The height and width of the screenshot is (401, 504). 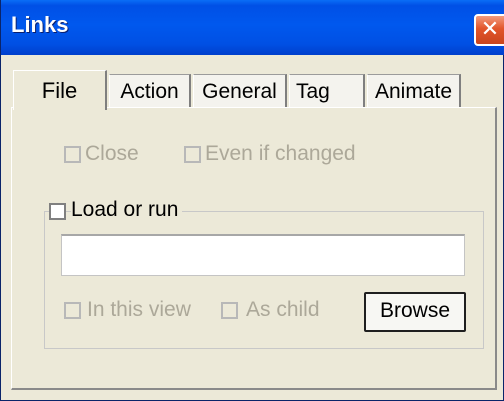 I want to click on tab-action: Action, so click(x=150, y=90).